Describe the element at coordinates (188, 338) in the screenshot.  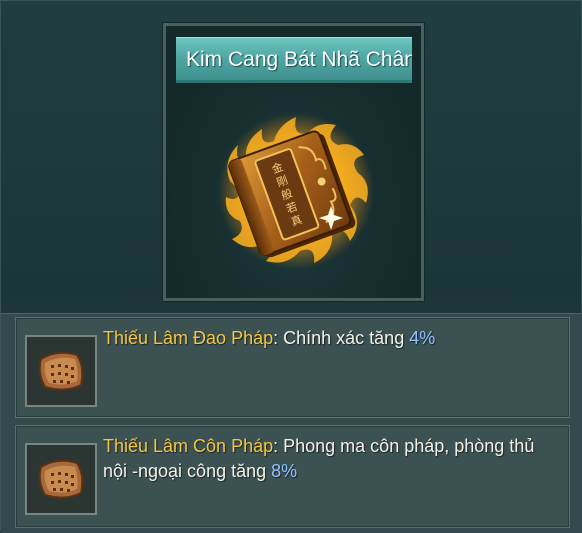
I see `skill-name: Thiếu Lâm Đao Pháp` at that location.